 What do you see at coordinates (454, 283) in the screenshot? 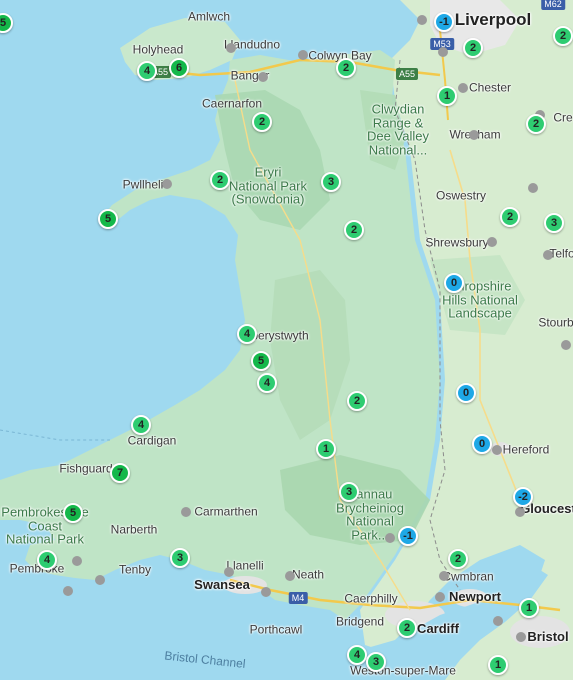
I see `map-marker-shropshire: 0` at bounding box center [454, 283].